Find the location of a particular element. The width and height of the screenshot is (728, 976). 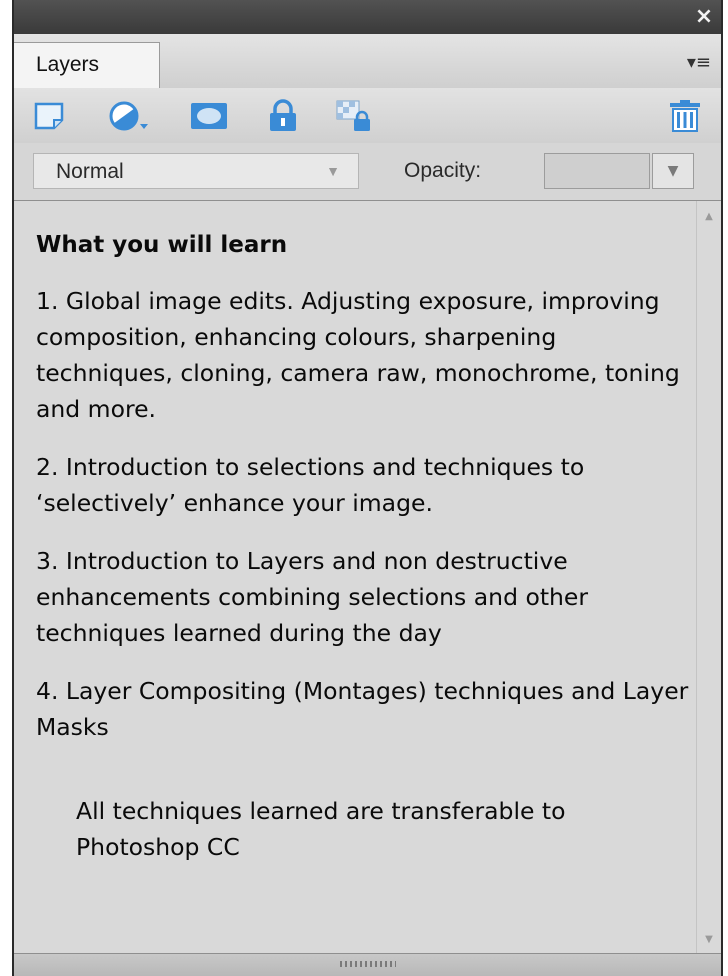

layers-toolbar is located at coordinates (367, 116).